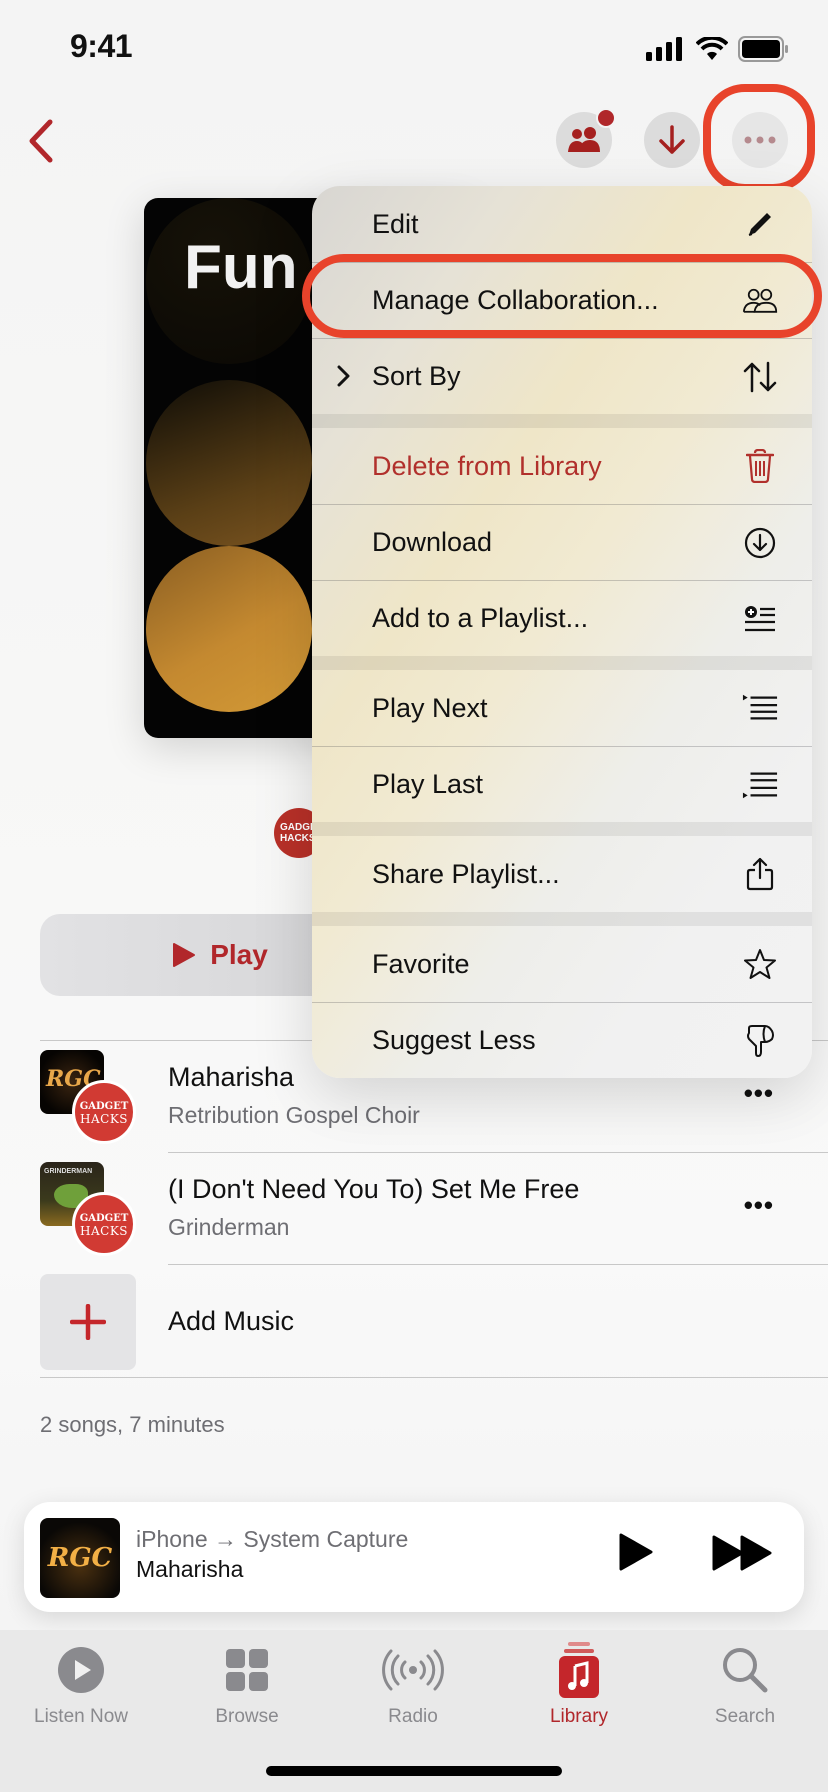 The image size is (828, 1792). I want to click on playlist-summary: 2 songs, 7 minutes, so click(132, 1424).